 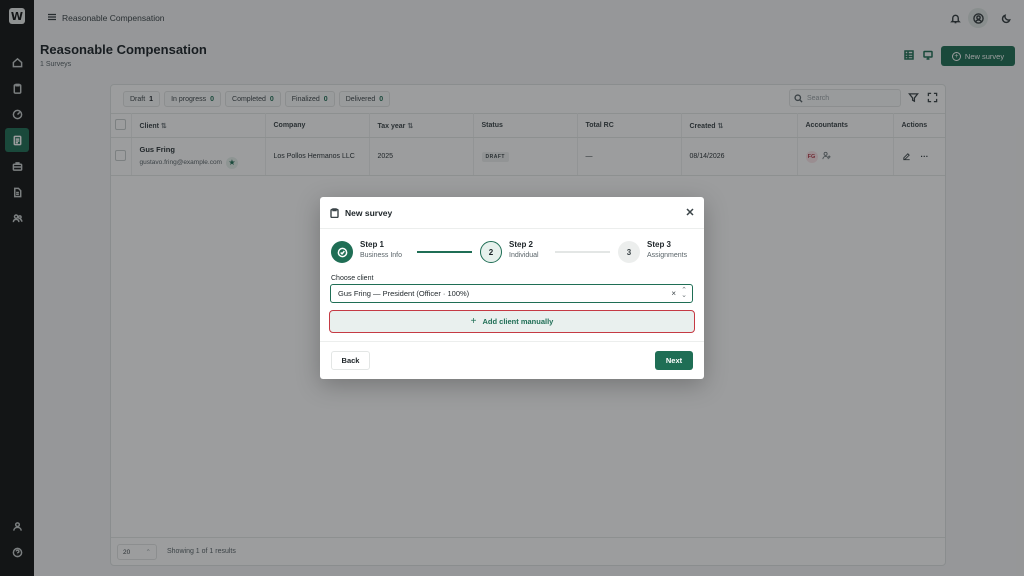 What do you see at coordinates (473, 321) in the screenshot?
I see `plus-icon: +` at bounding box center [473, 321].